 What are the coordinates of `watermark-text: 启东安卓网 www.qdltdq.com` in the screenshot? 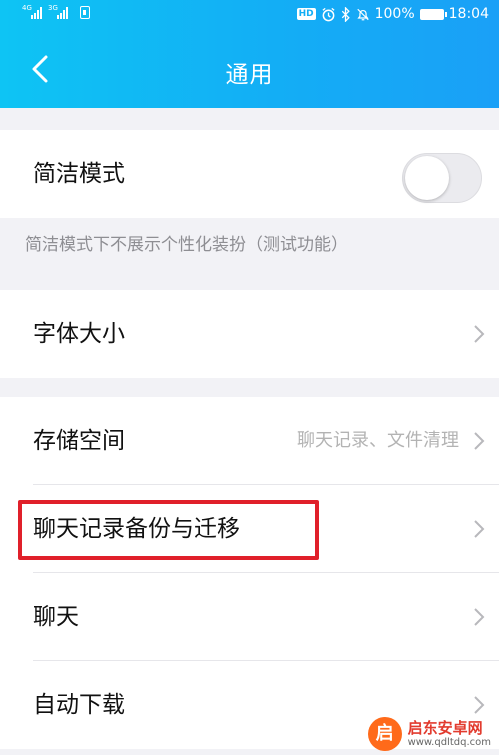 It's located at (449, 734).